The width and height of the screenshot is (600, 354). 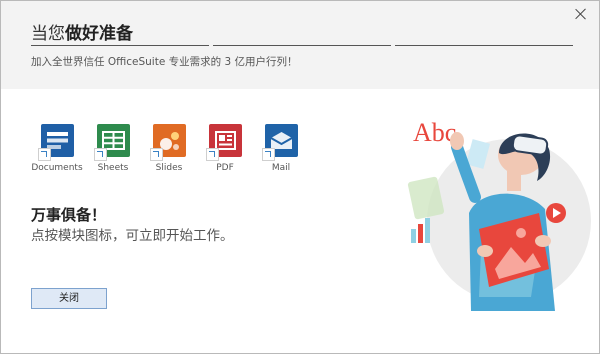 I want to click on page-title: 当您做好准备, so click(x=82, y=31).